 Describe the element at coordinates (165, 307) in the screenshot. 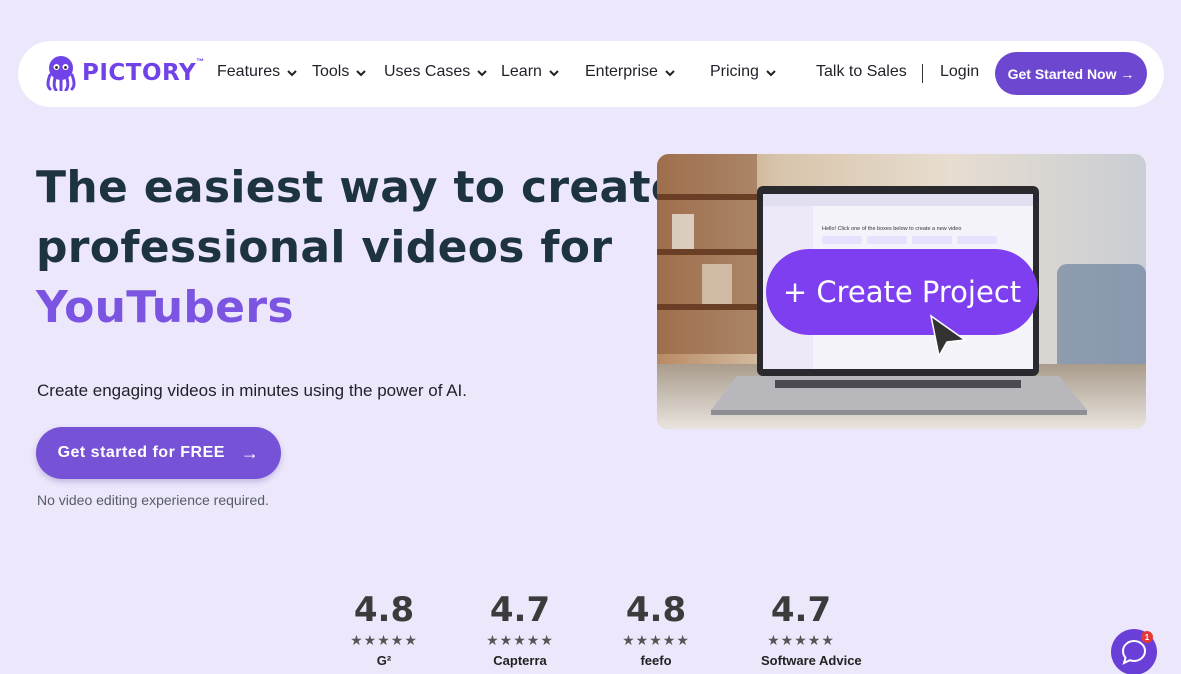

I see `hero-title-accent: YouTubers` at that location.